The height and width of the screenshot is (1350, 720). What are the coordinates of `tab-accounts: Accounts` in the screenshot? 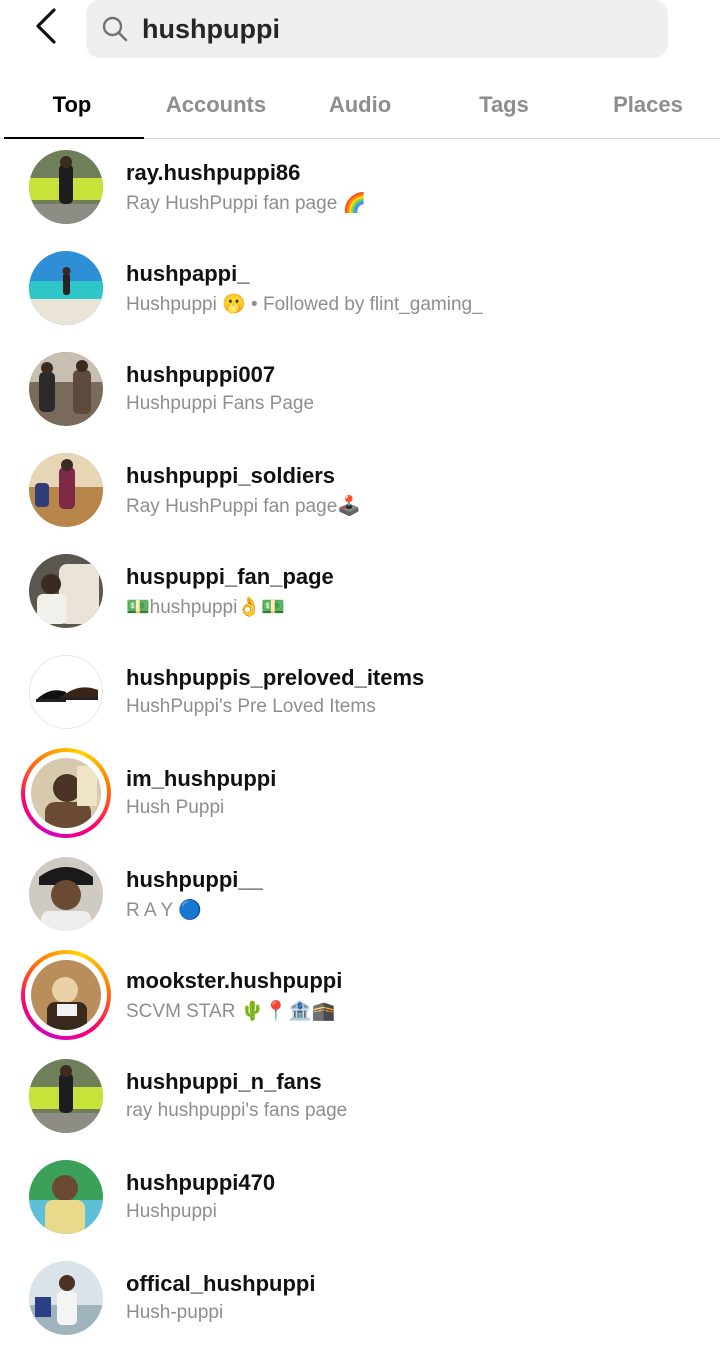 It's located at (216, 105).